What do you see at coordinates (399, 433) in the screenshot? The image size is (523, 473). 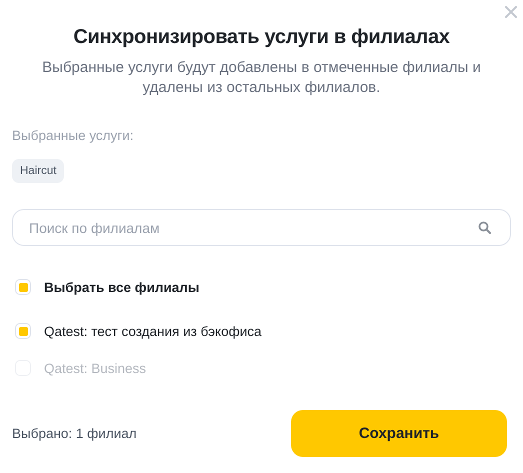 I see `save-button: Сохранить` at bounding box center [399, 433].